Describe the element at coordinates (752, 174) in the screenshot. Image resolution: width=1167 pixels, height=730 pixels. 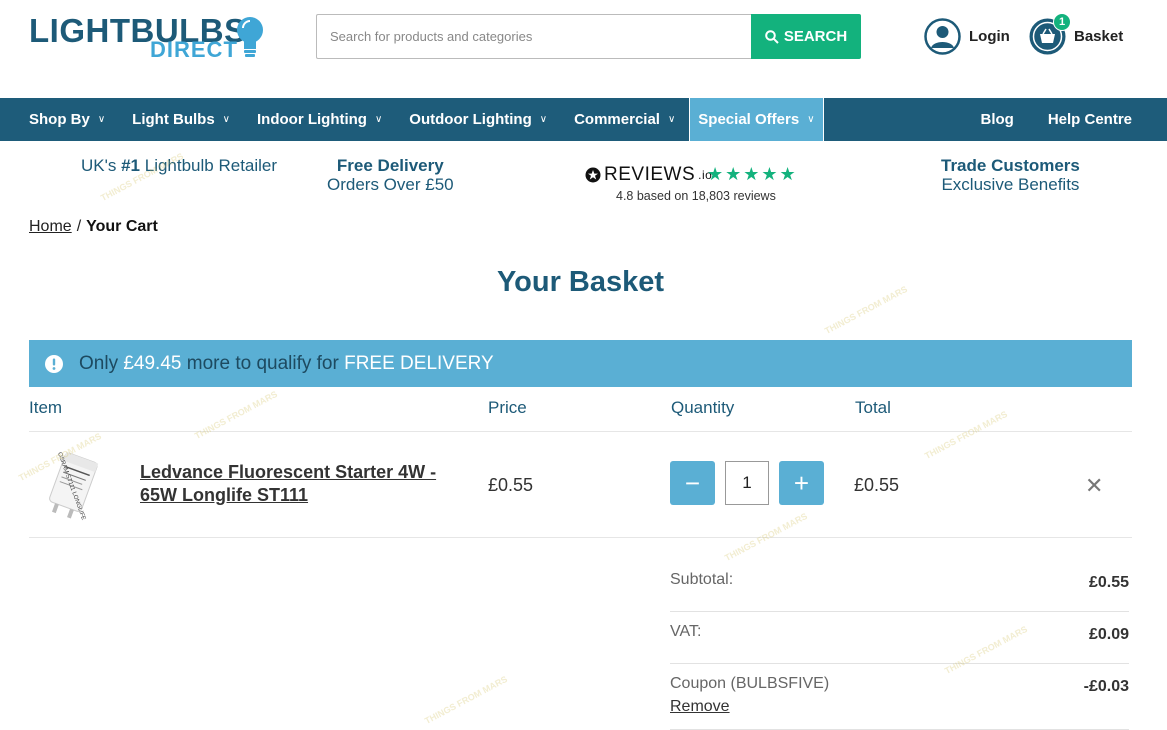
I see `rating-stars: ★★★★★` at that location.